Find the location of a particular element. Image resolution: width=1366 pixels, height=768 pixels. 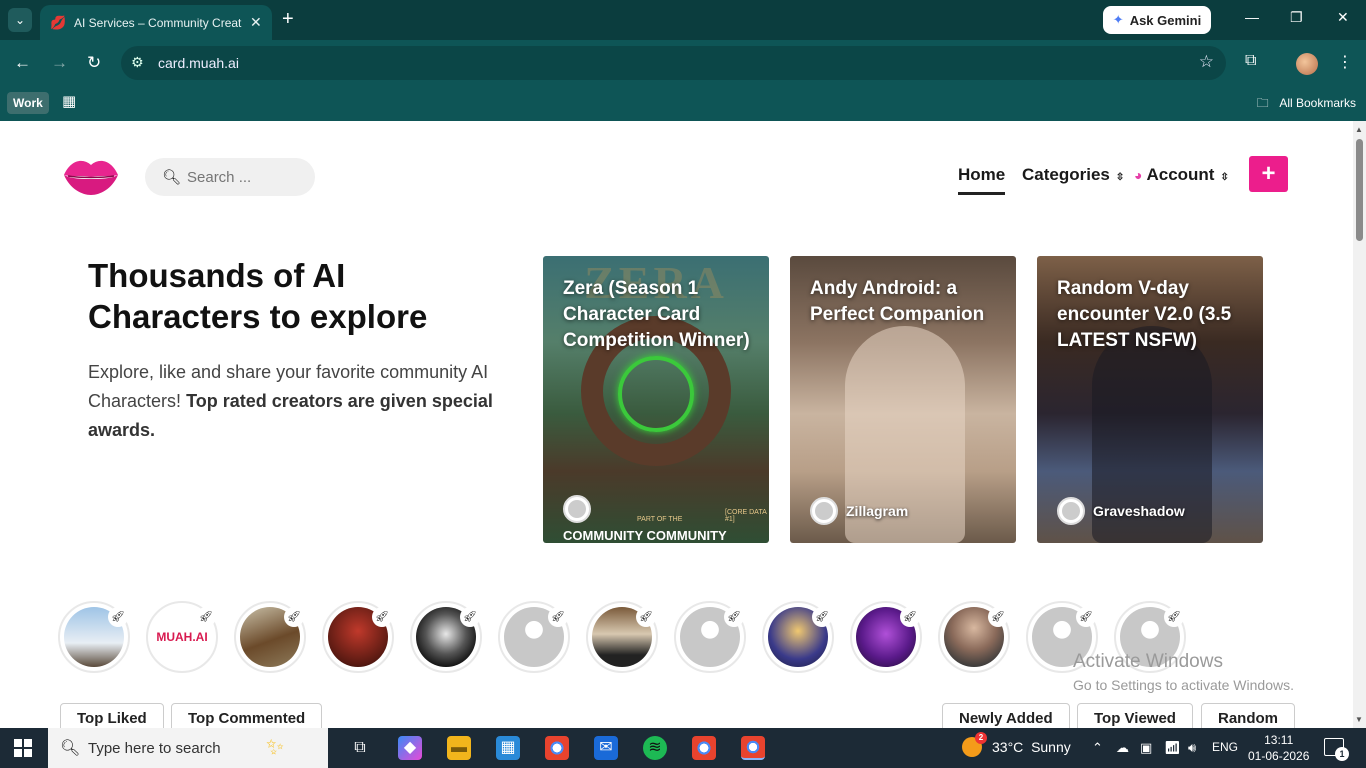

meet-now-icon: ▣ is located at coordinates (1146, 748).